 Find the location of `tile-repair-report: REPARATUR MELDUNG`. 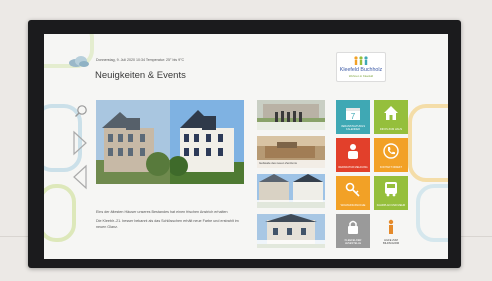

tile-repair-report: REPARATUR MELDUNG is located at coordinates (353, 155).